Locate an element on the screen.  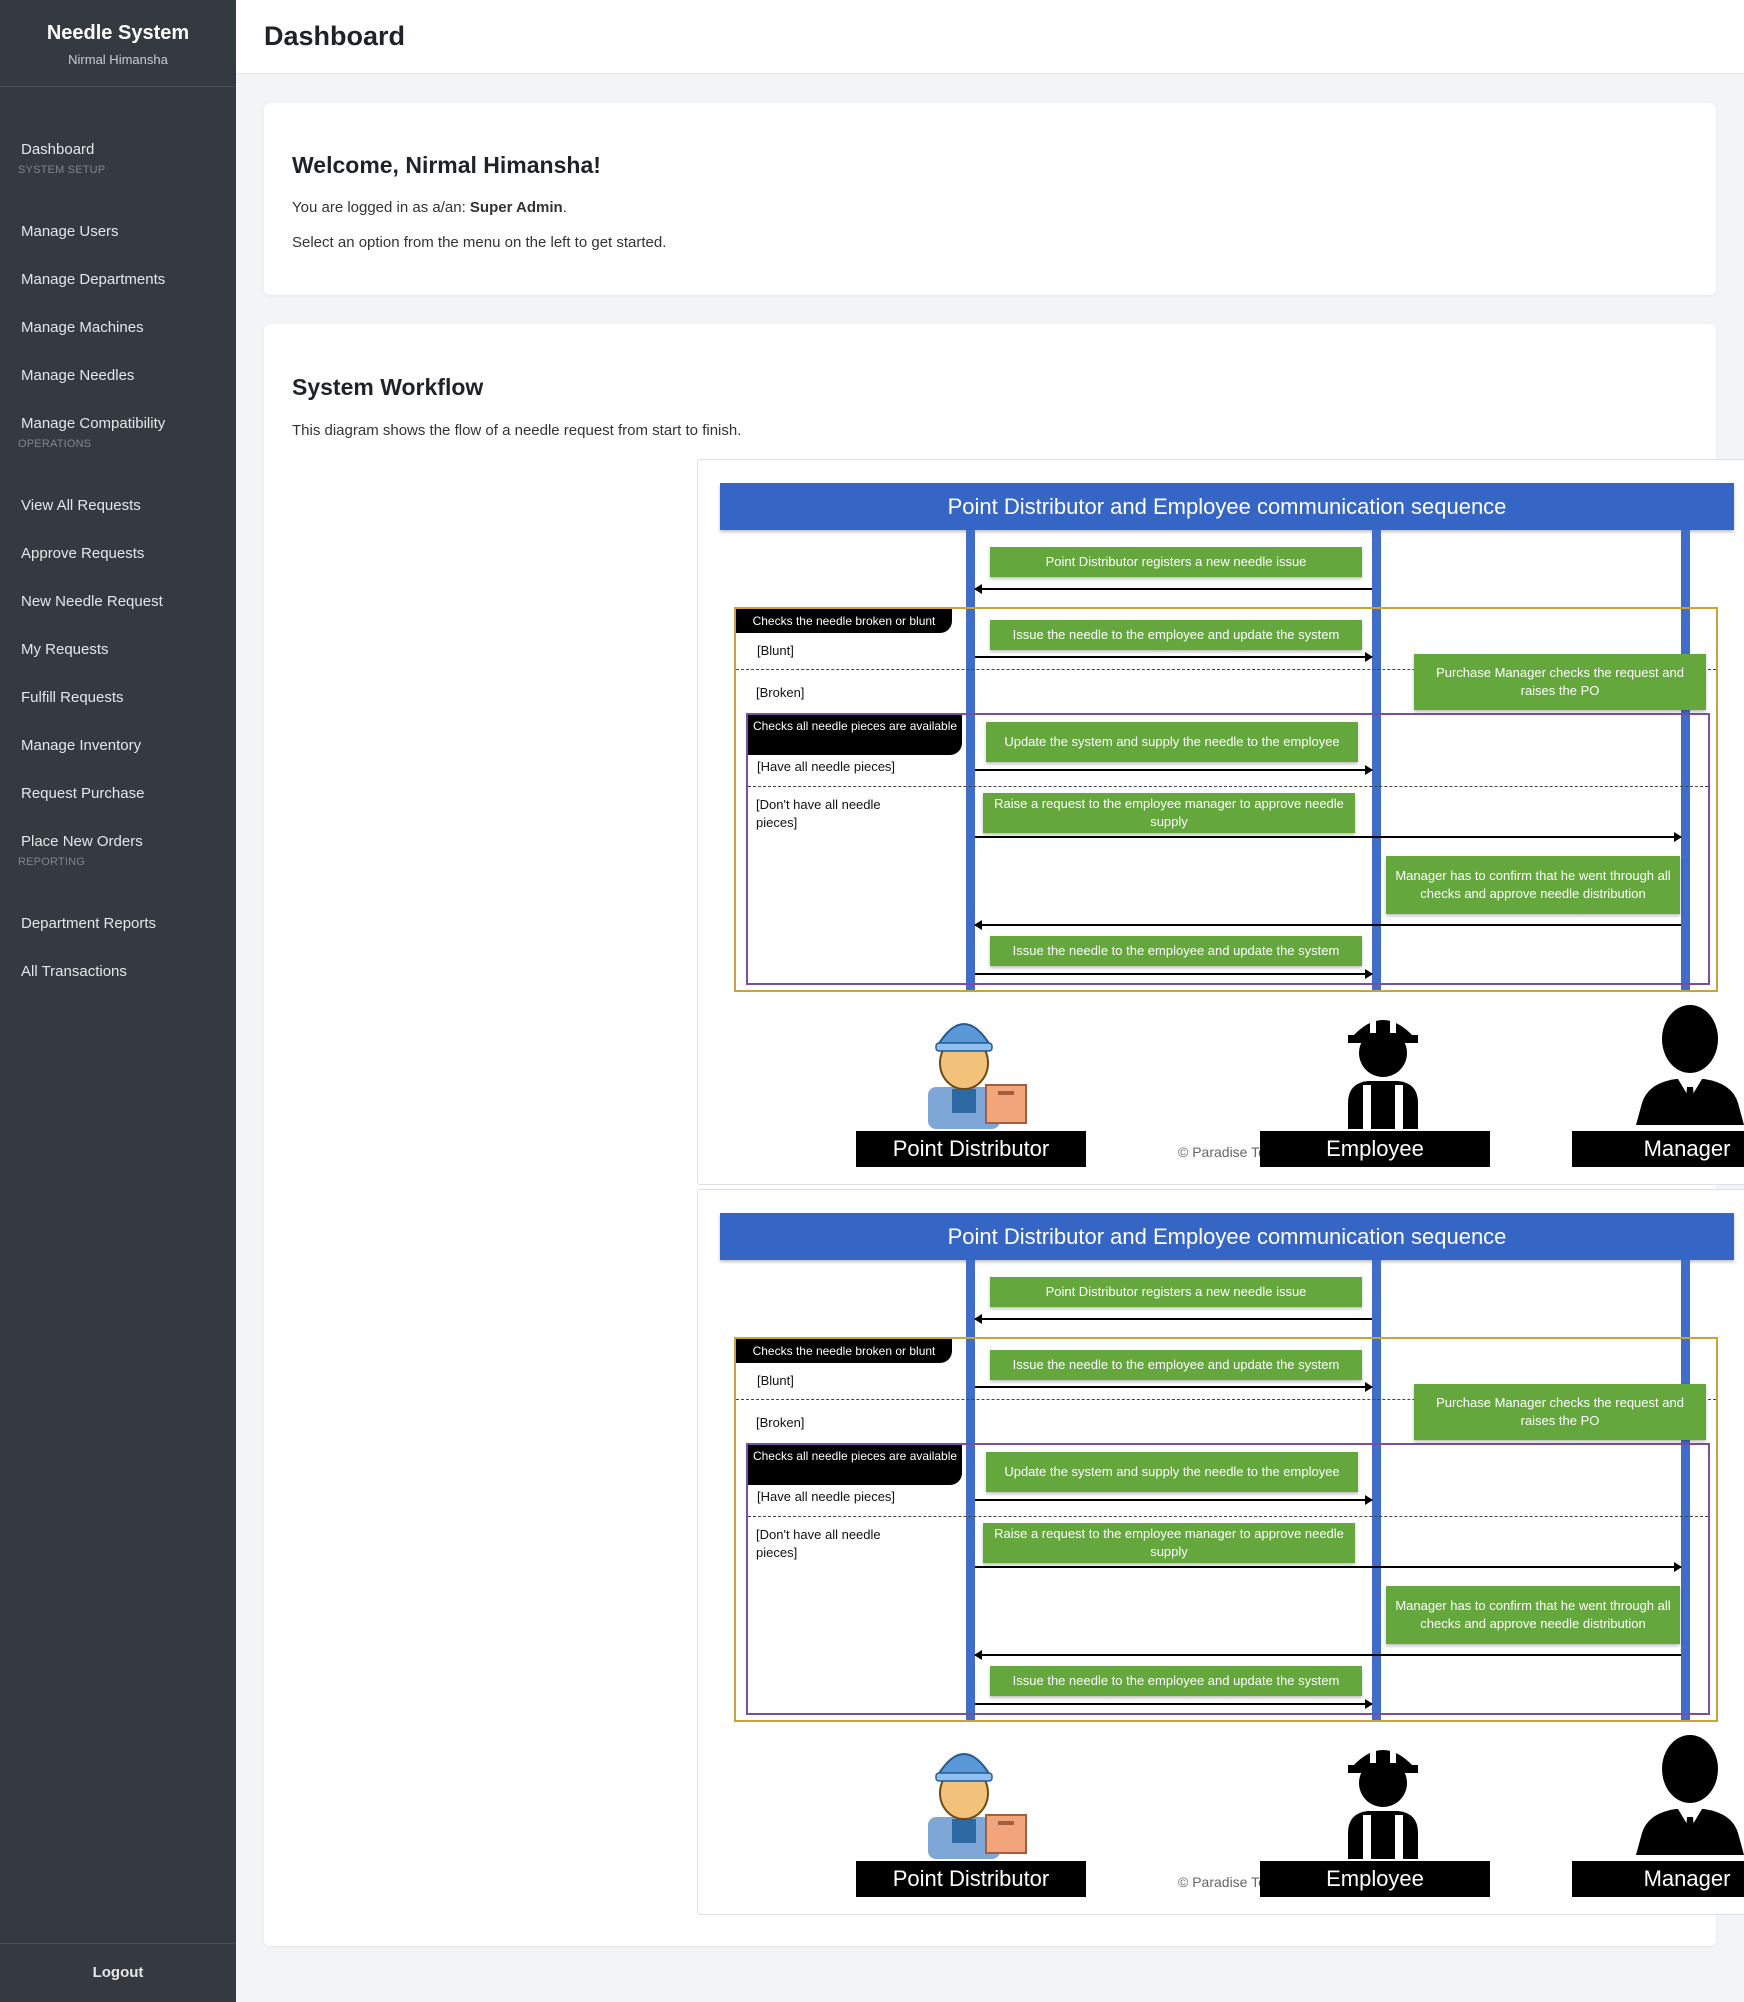
sidebar-item-my-requests: My Requests is located at coordinates (118, 650).